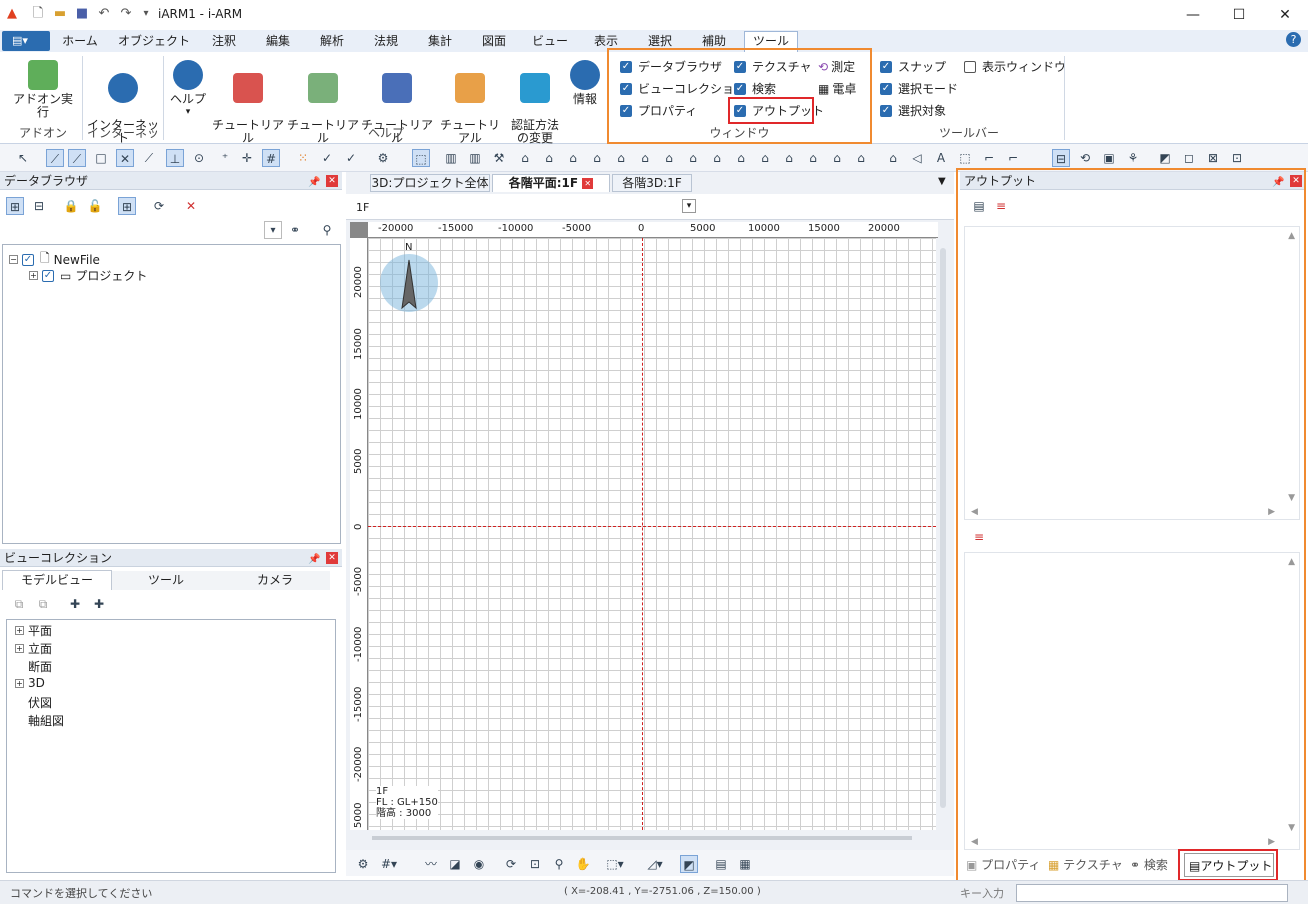  Describe the element at coordinates (645, 158) in the screenshot. I see `object-9-icon: ⌂` at that location.